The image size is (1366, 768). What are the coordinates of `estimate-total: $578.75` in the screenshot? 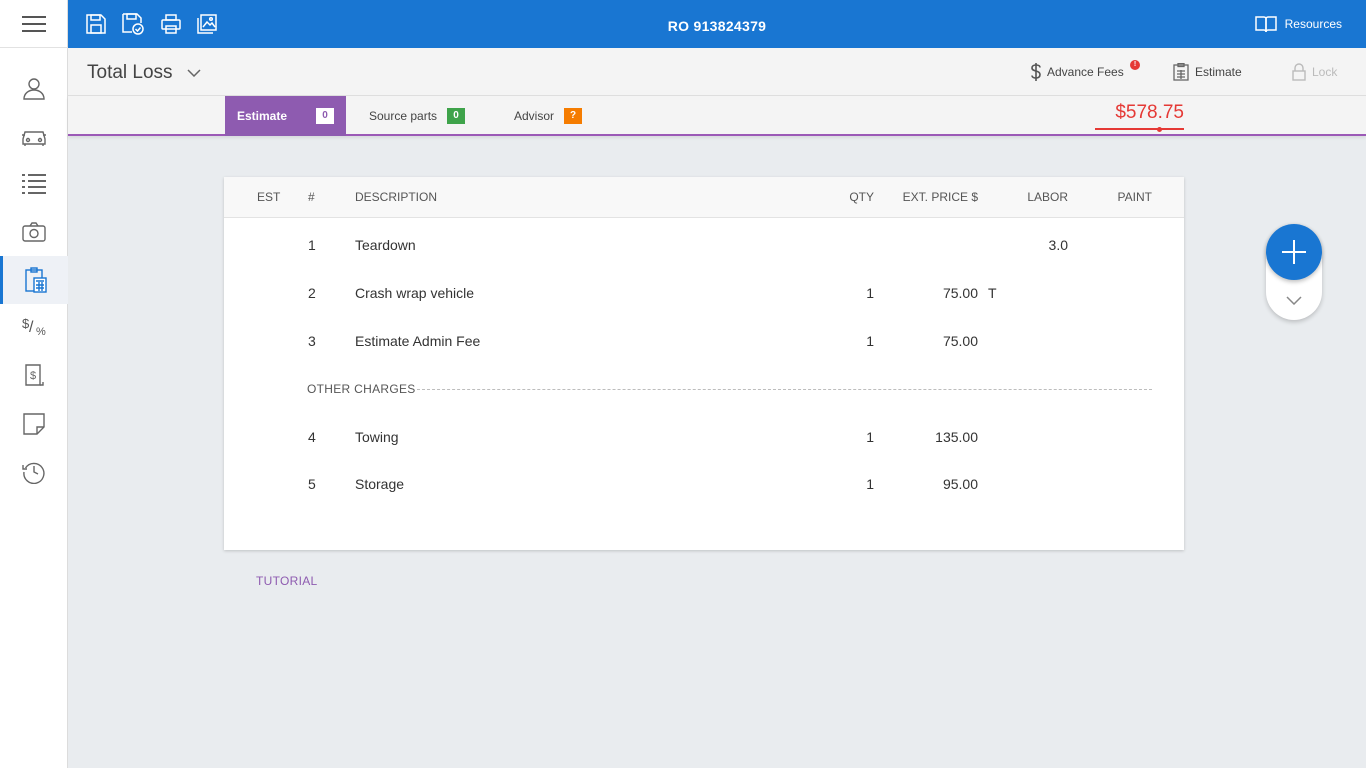 It's located at (1139, 116).